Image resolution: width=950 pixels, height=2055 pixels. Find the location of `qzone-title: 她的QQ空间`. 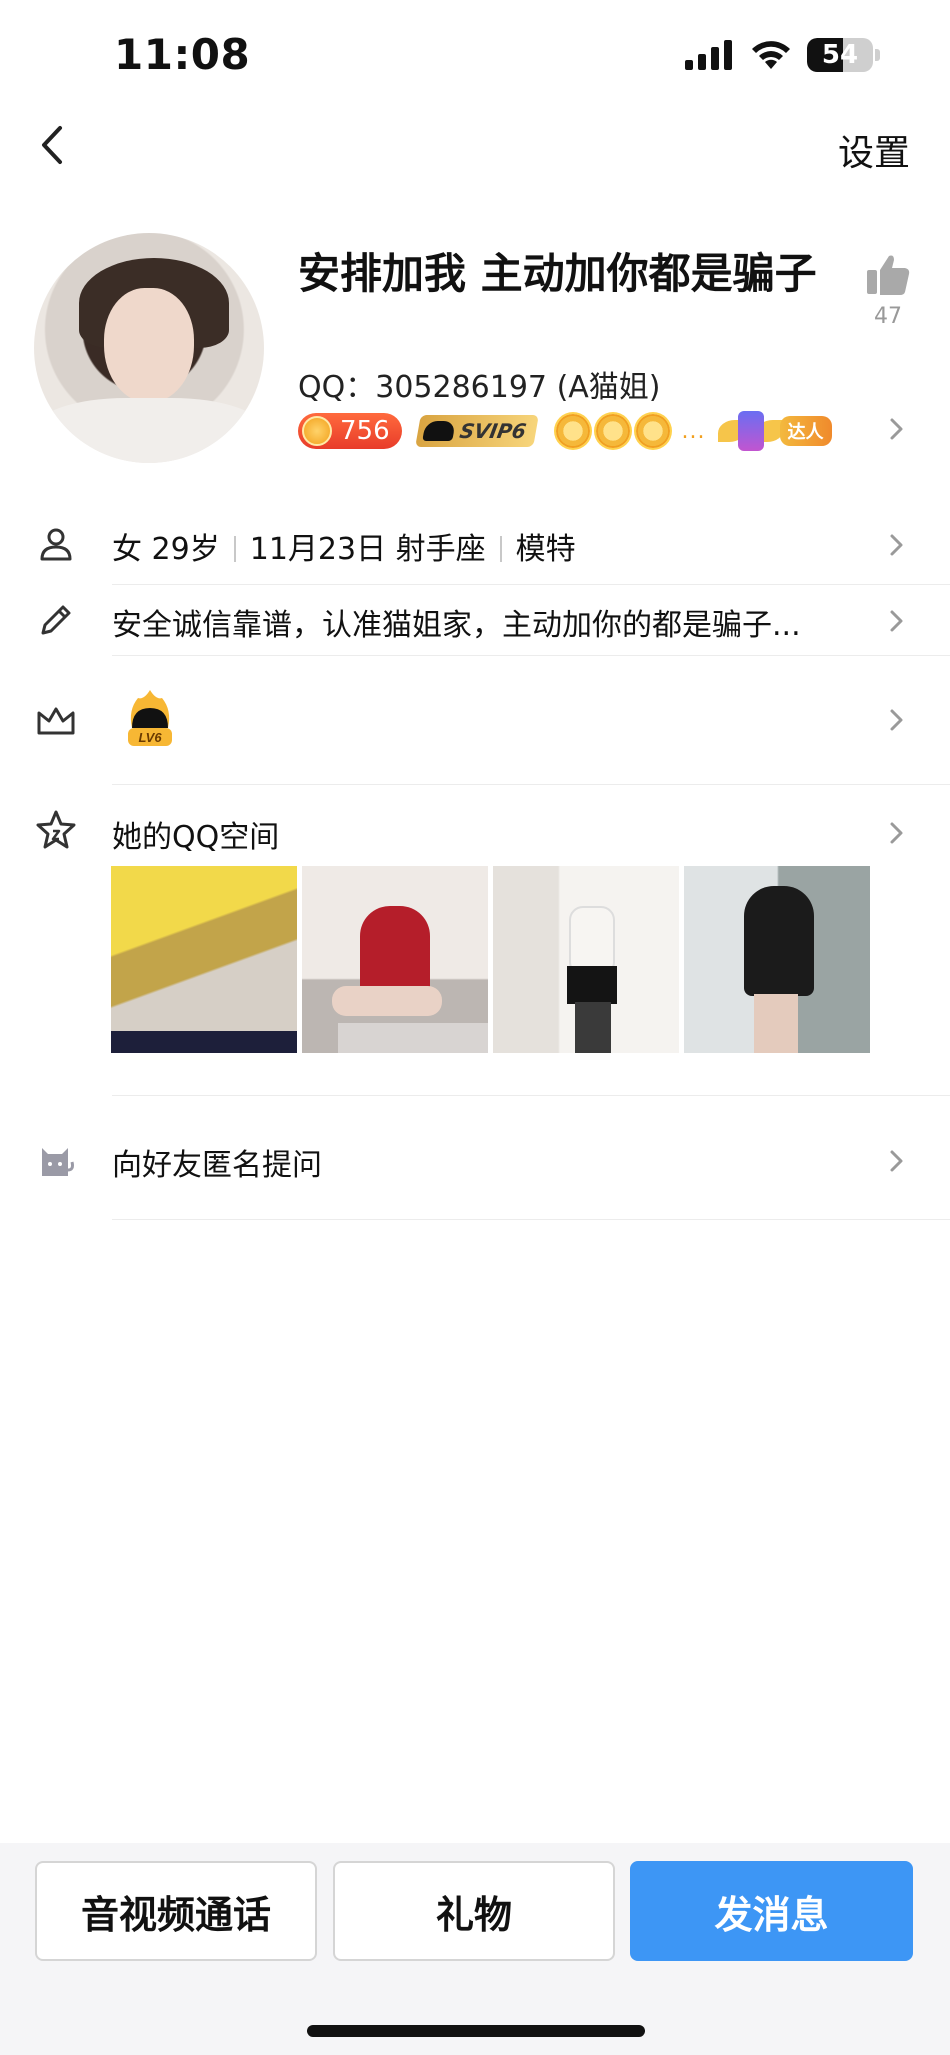

qzone-title: 她的QQ空间 is located at coordinates (196, 837).